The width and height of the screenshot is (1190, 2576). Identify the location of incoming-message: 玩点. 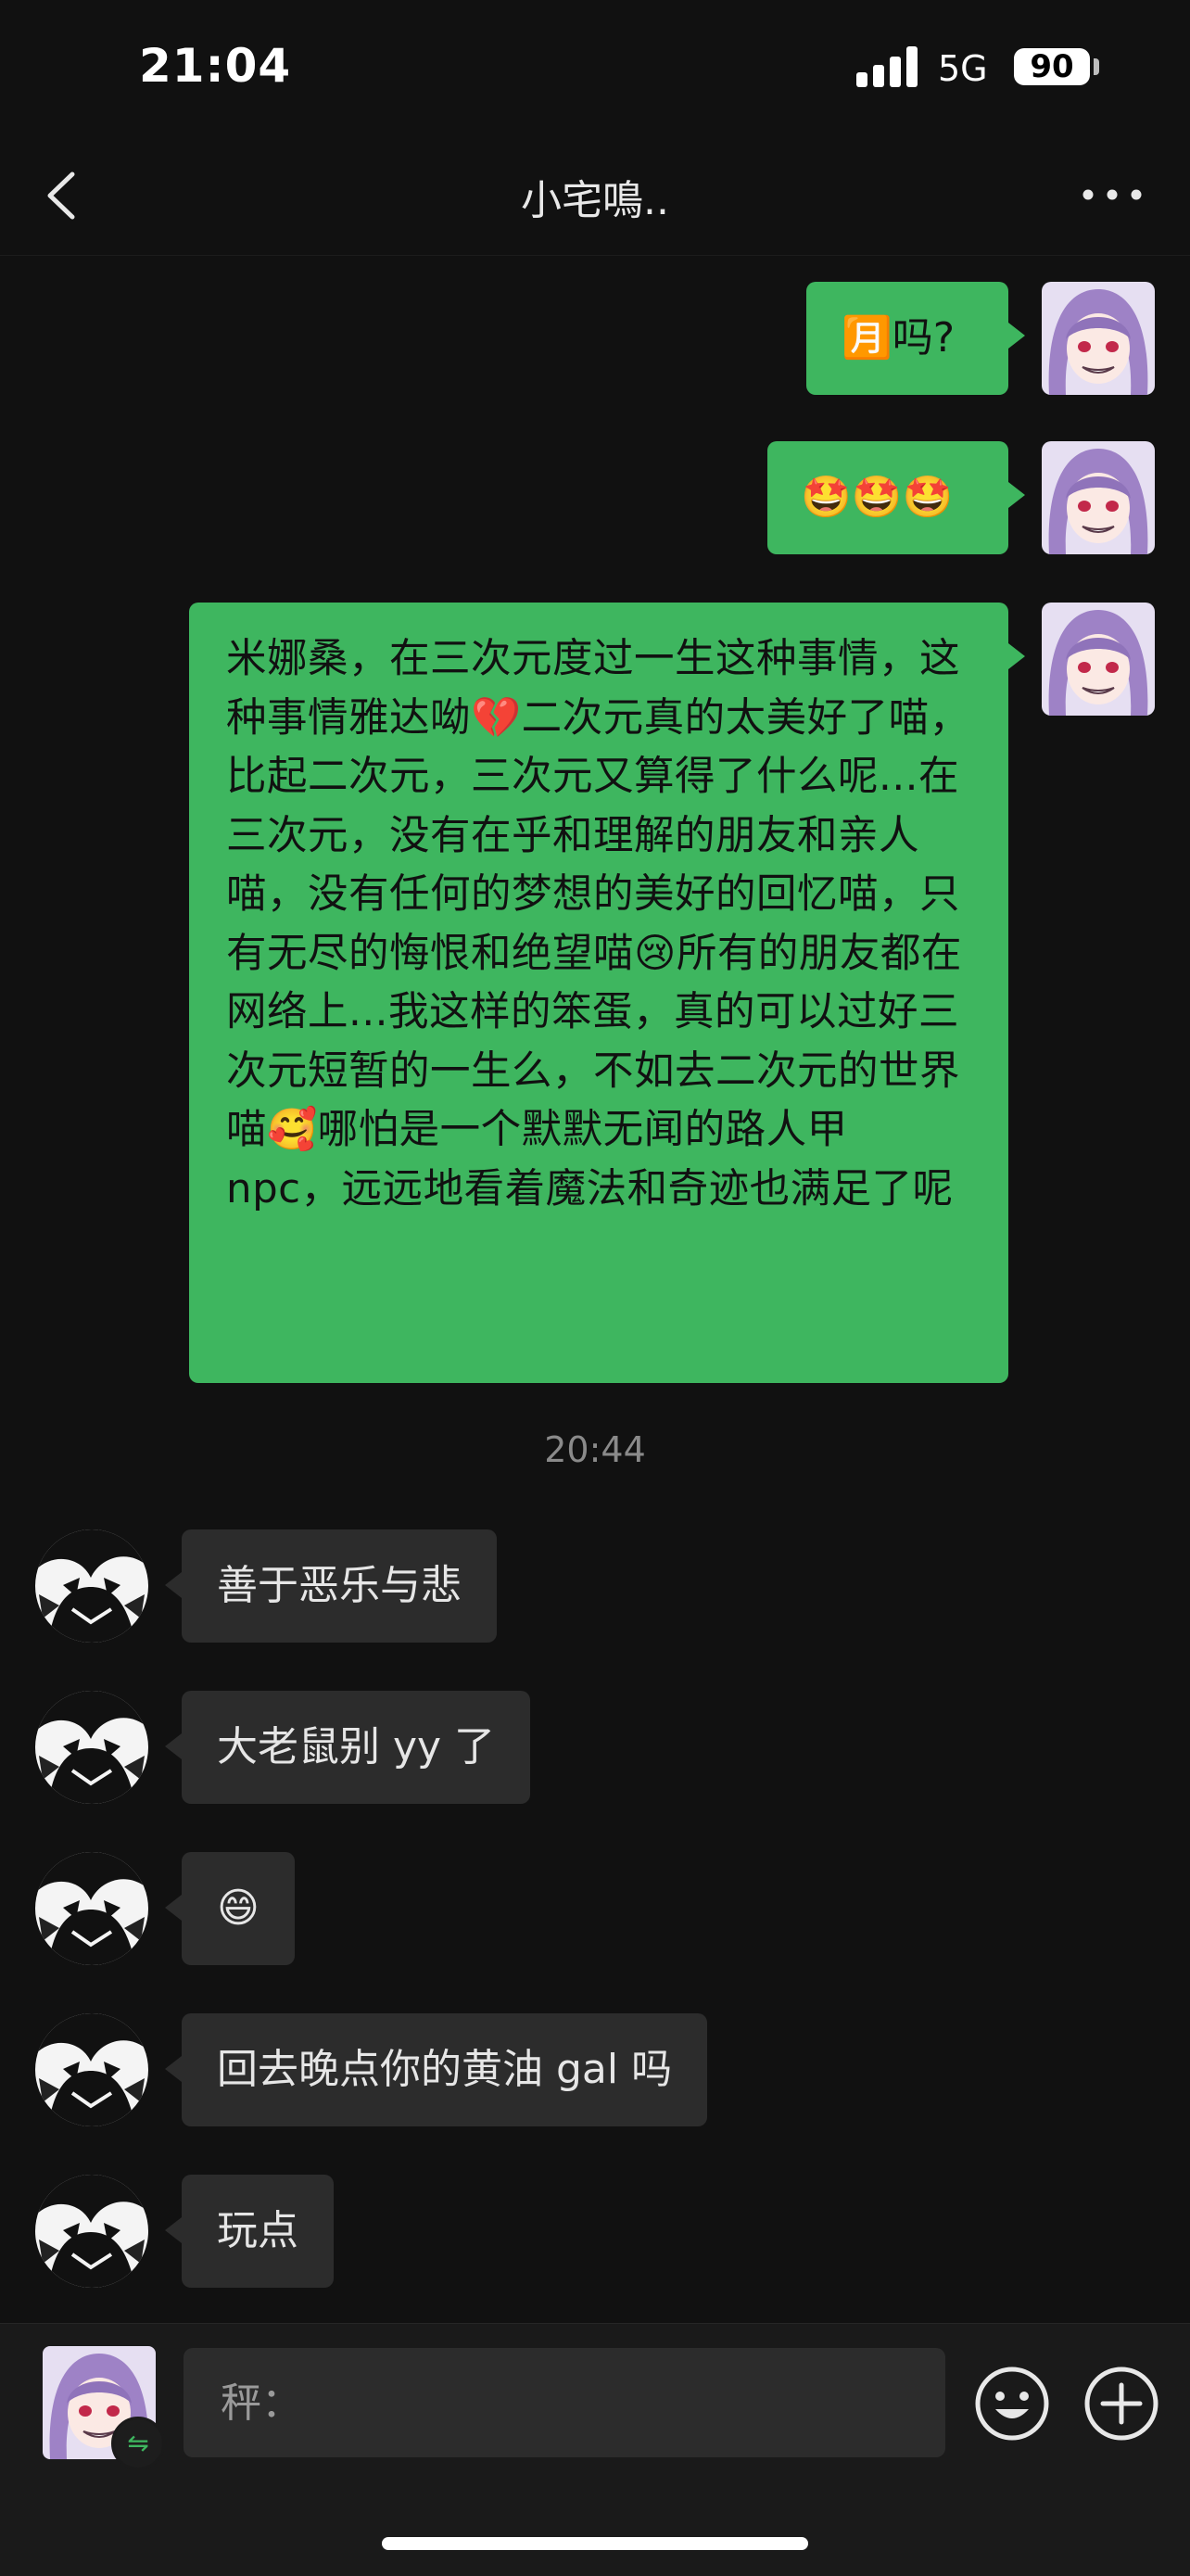
(250, 2231).